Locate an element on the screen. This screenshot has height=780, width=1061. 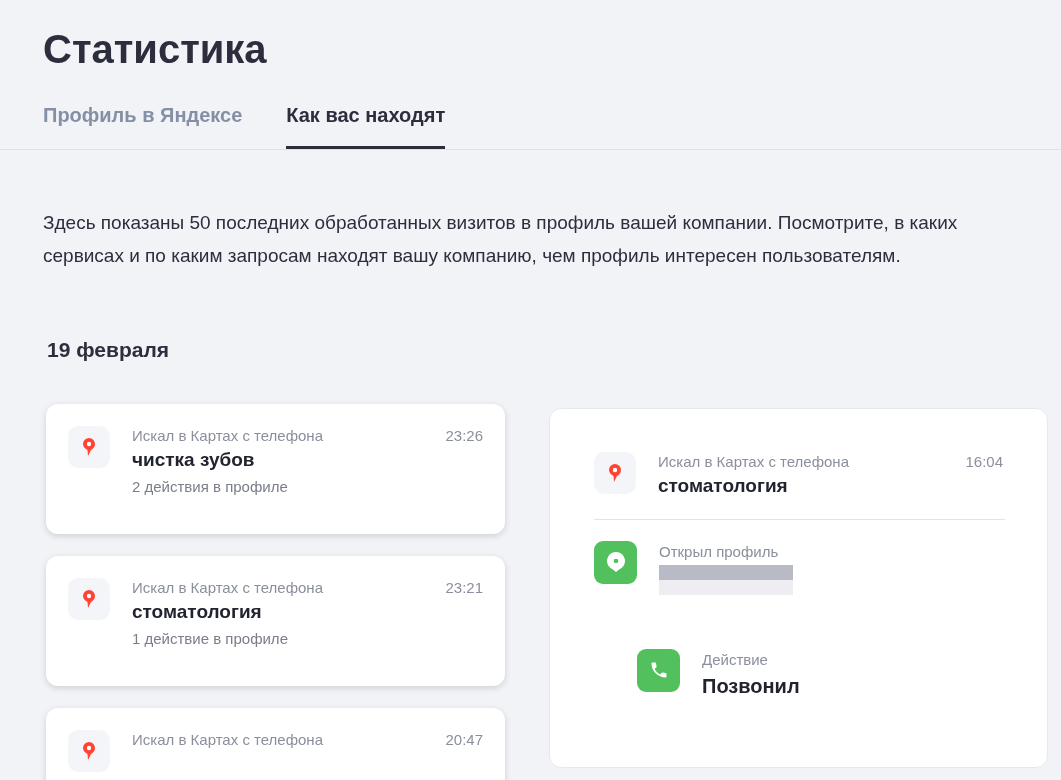
phone-icon is located at coordinates (658, 670).